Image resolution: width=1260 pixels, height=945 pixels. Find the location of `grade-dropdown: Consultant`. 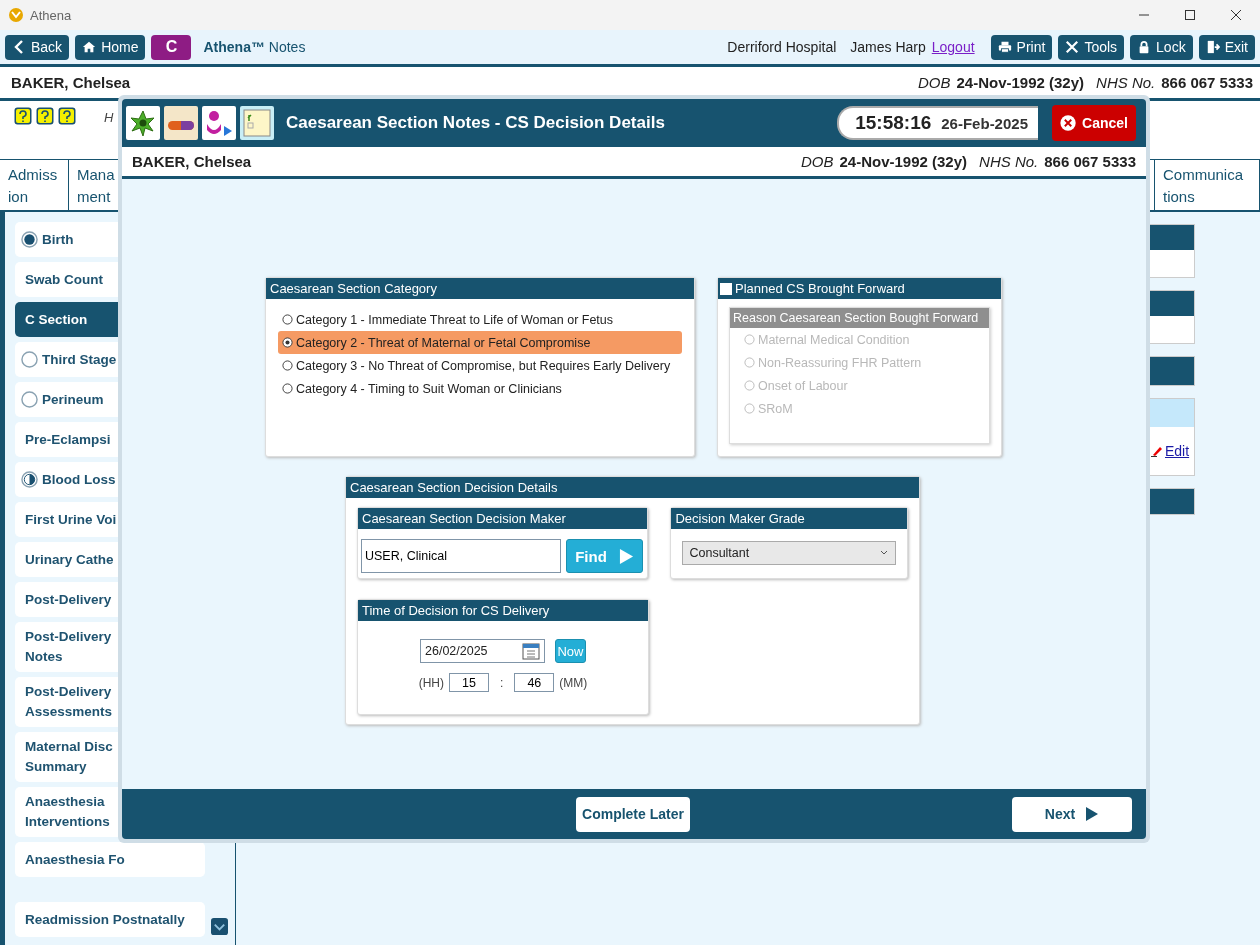

grade-dropdown: Consultant is located at coordinates (789, 553).